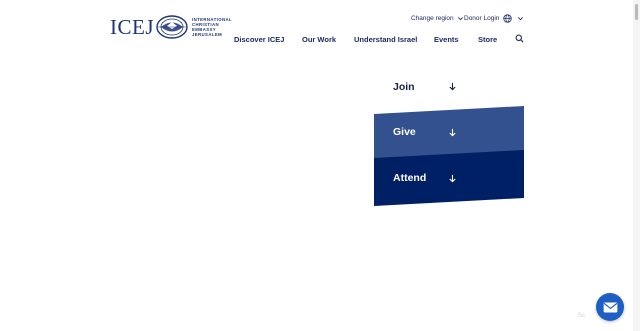  I want to click on give-cta: Give, so click(449, 131).